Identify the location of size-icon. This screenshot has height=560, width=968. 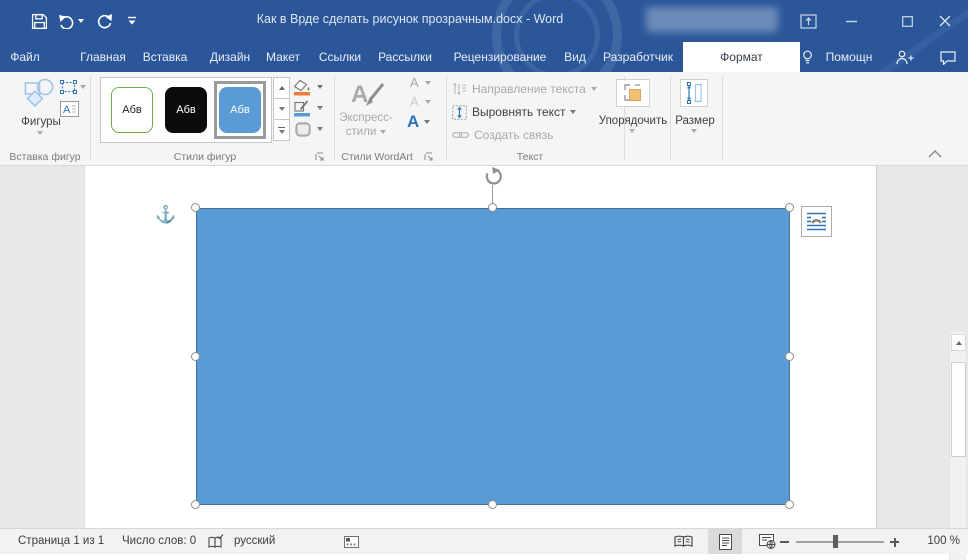
(694, 93).